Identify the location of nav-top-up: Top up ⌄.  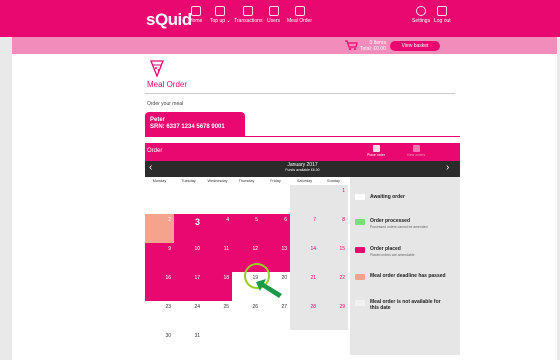
(220, 15).